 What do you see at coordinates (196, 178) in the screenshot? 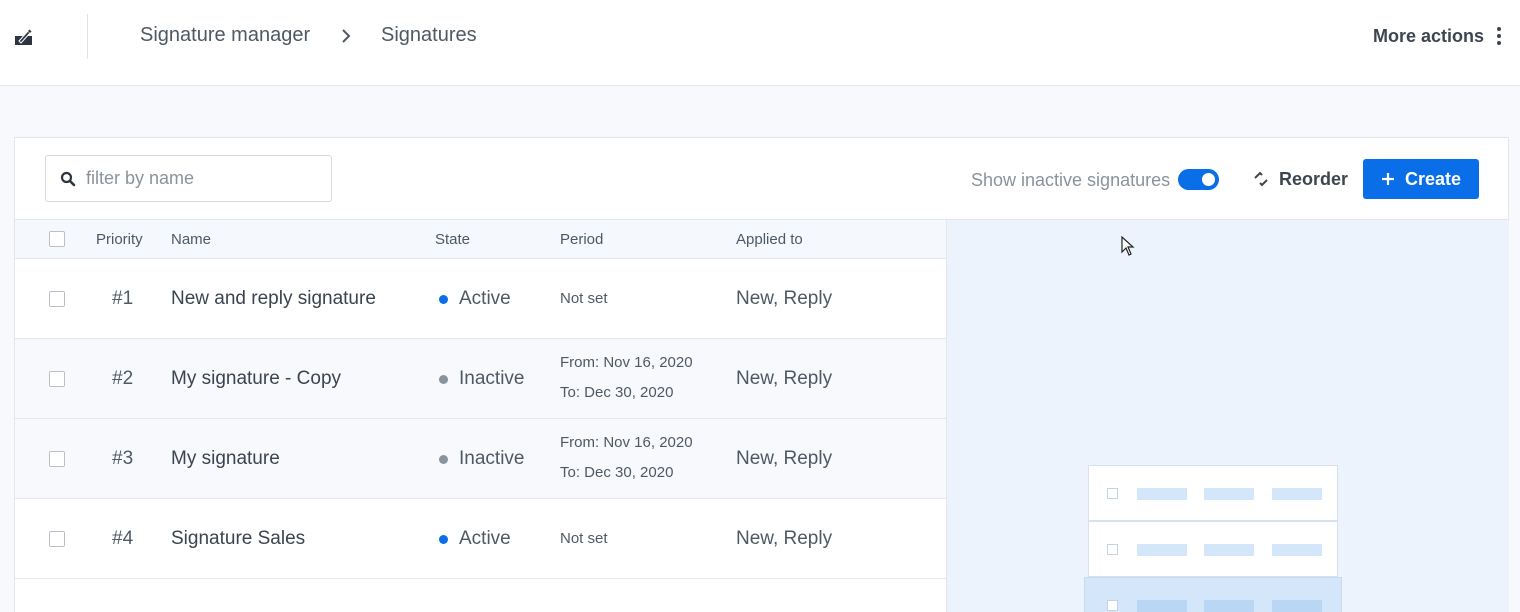
I see `search-input` at bounding box center [196, 178].